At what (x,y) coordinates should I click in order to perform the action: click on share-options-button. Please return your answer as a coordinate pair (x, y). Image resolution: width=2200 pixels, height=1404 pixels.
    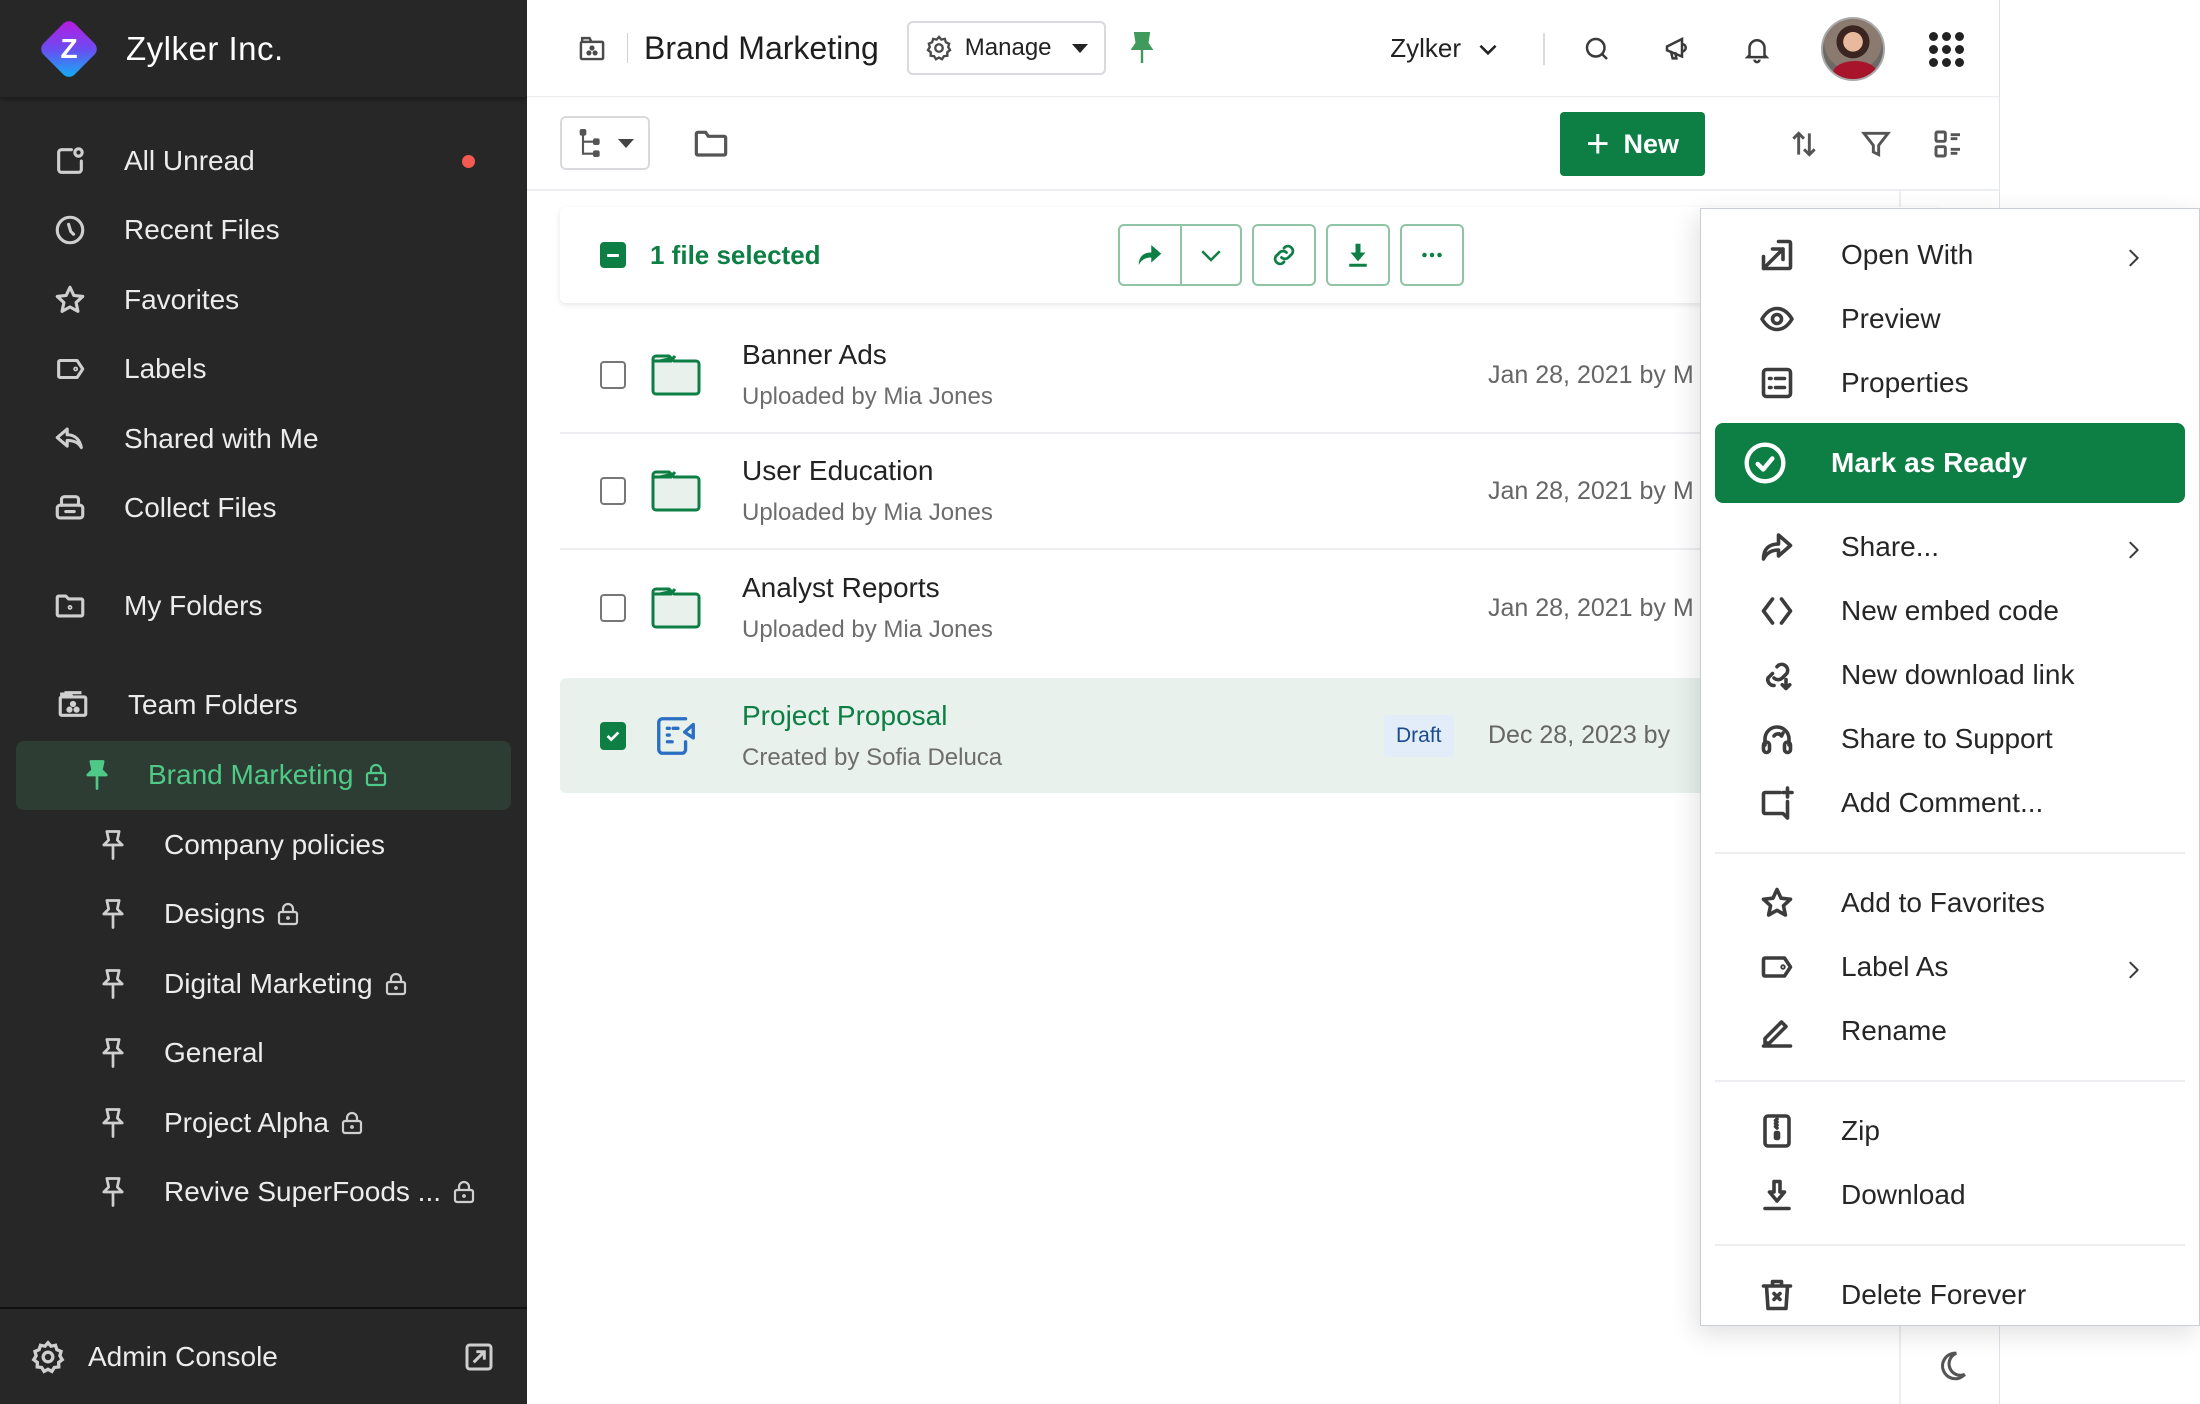
    Looking at the image, I should click on (1210, 255).